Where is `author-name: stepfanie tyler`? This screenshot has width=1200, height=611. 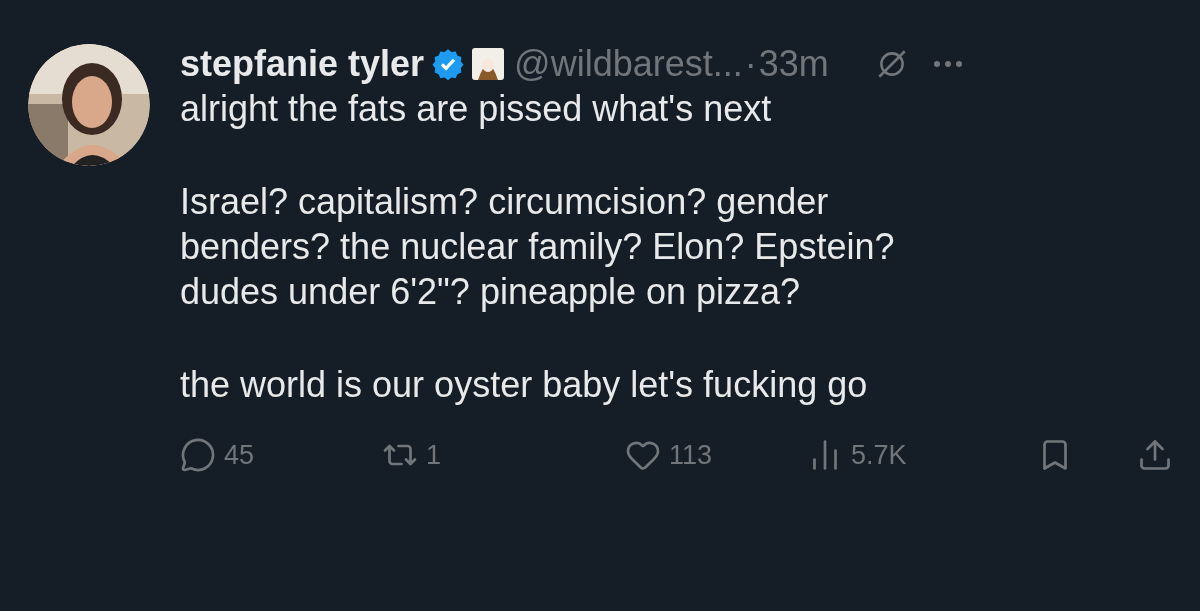 author-name: stepfanie tyler is located at coordinates (302, 64).